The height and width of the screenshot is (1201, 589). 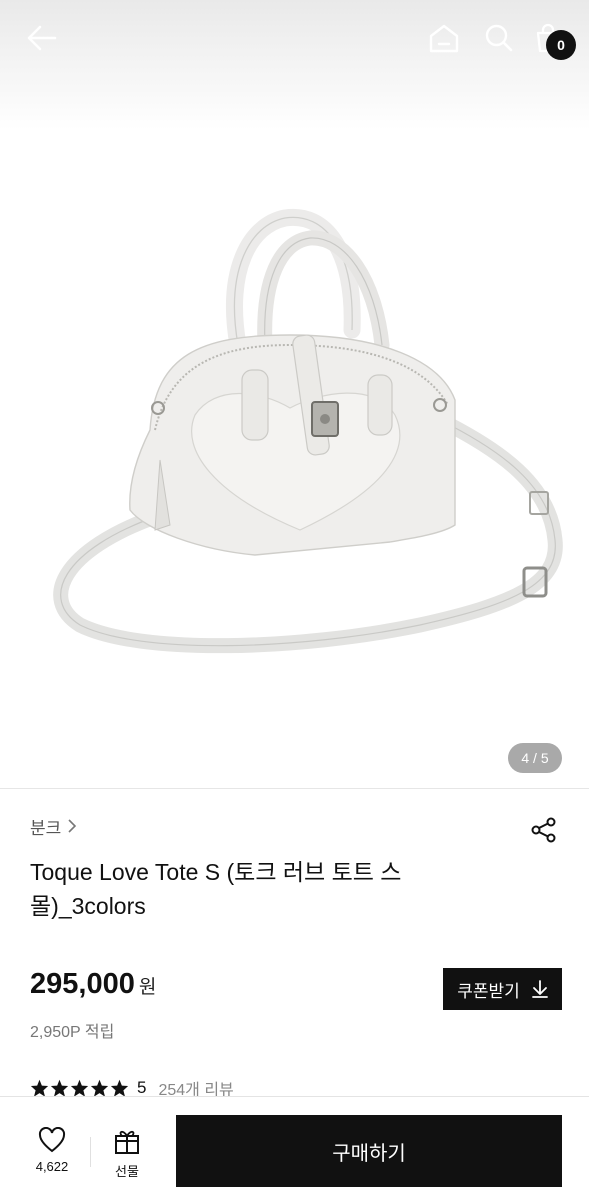 What do you see at coordinates (142, 1087) in the screenshot?
I see `rating-value: 5` at bounding box center [142, 1087].